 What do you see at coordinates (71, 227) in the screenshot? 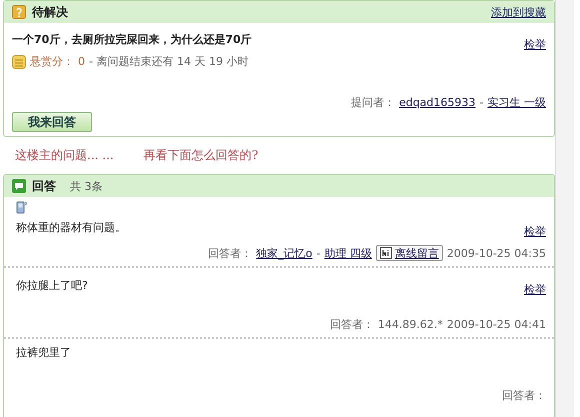
I see `answer-text: 称体重的器材有问题。` at bounding box center [71, 227].